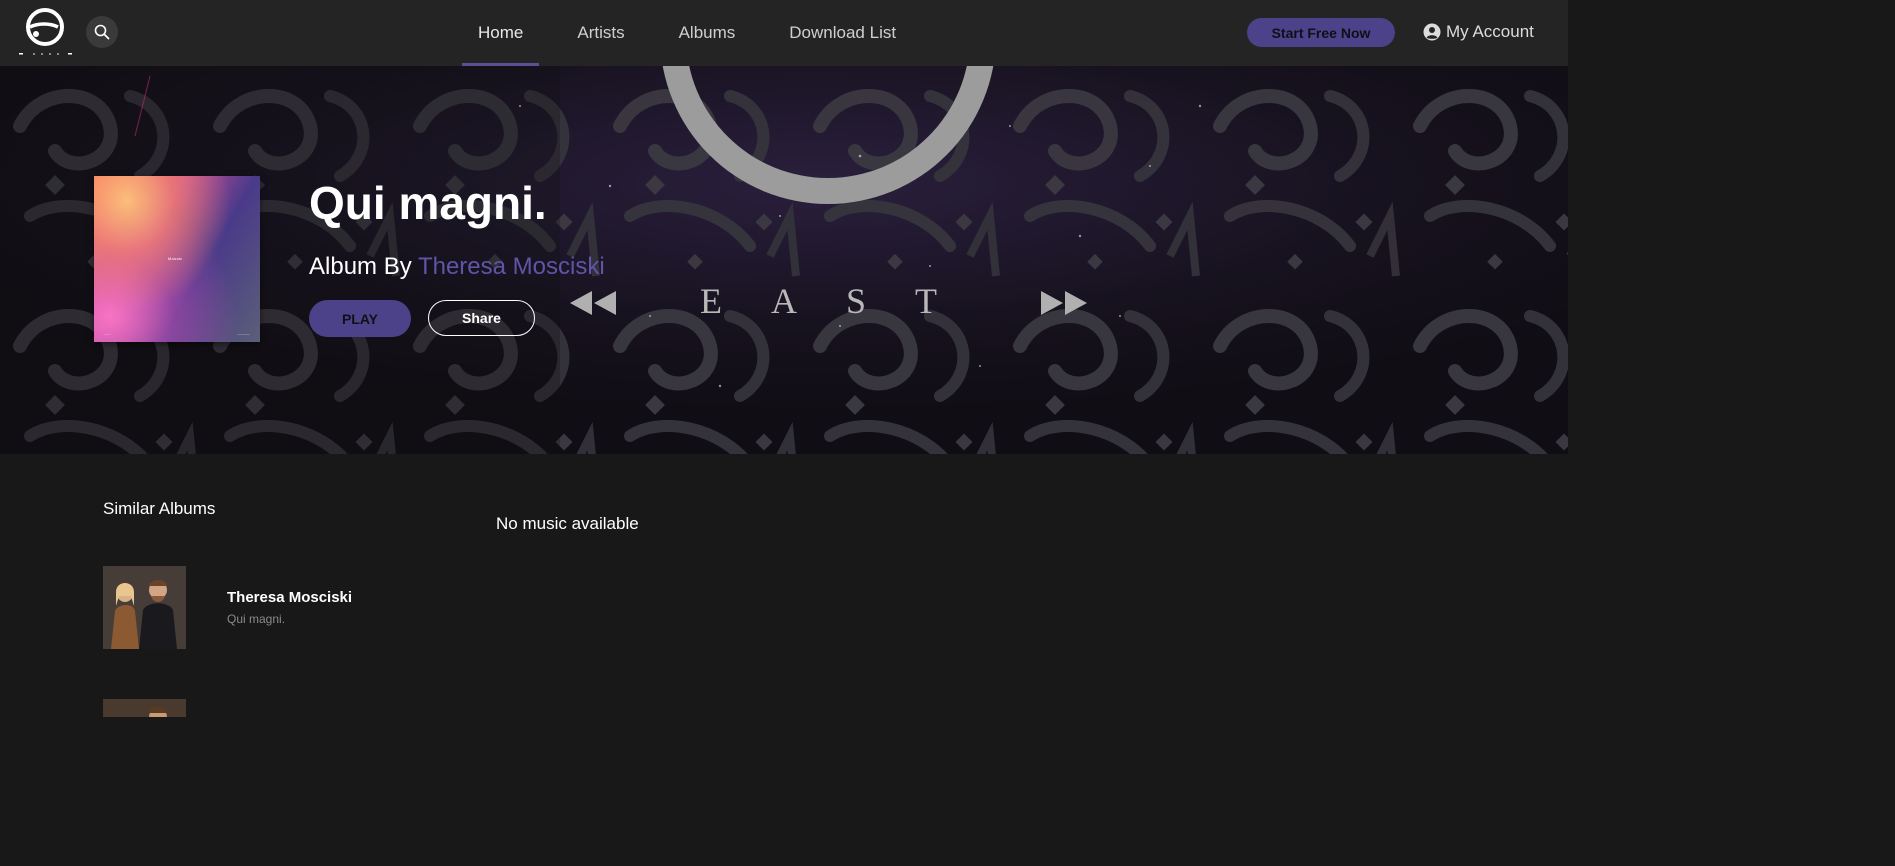 This screenshot has width=1895, height=866. Describe the element at coordinates (1064, 303) in the screenshot. I see `fast-forward-icon` at that location.